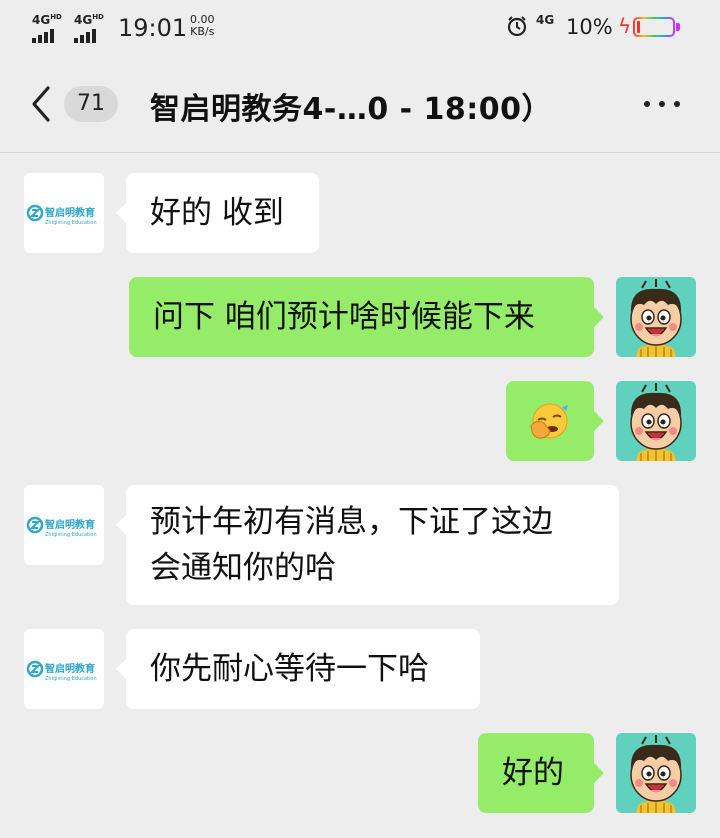  I want to click on message-text: 好的 收到, so click(217, 213).